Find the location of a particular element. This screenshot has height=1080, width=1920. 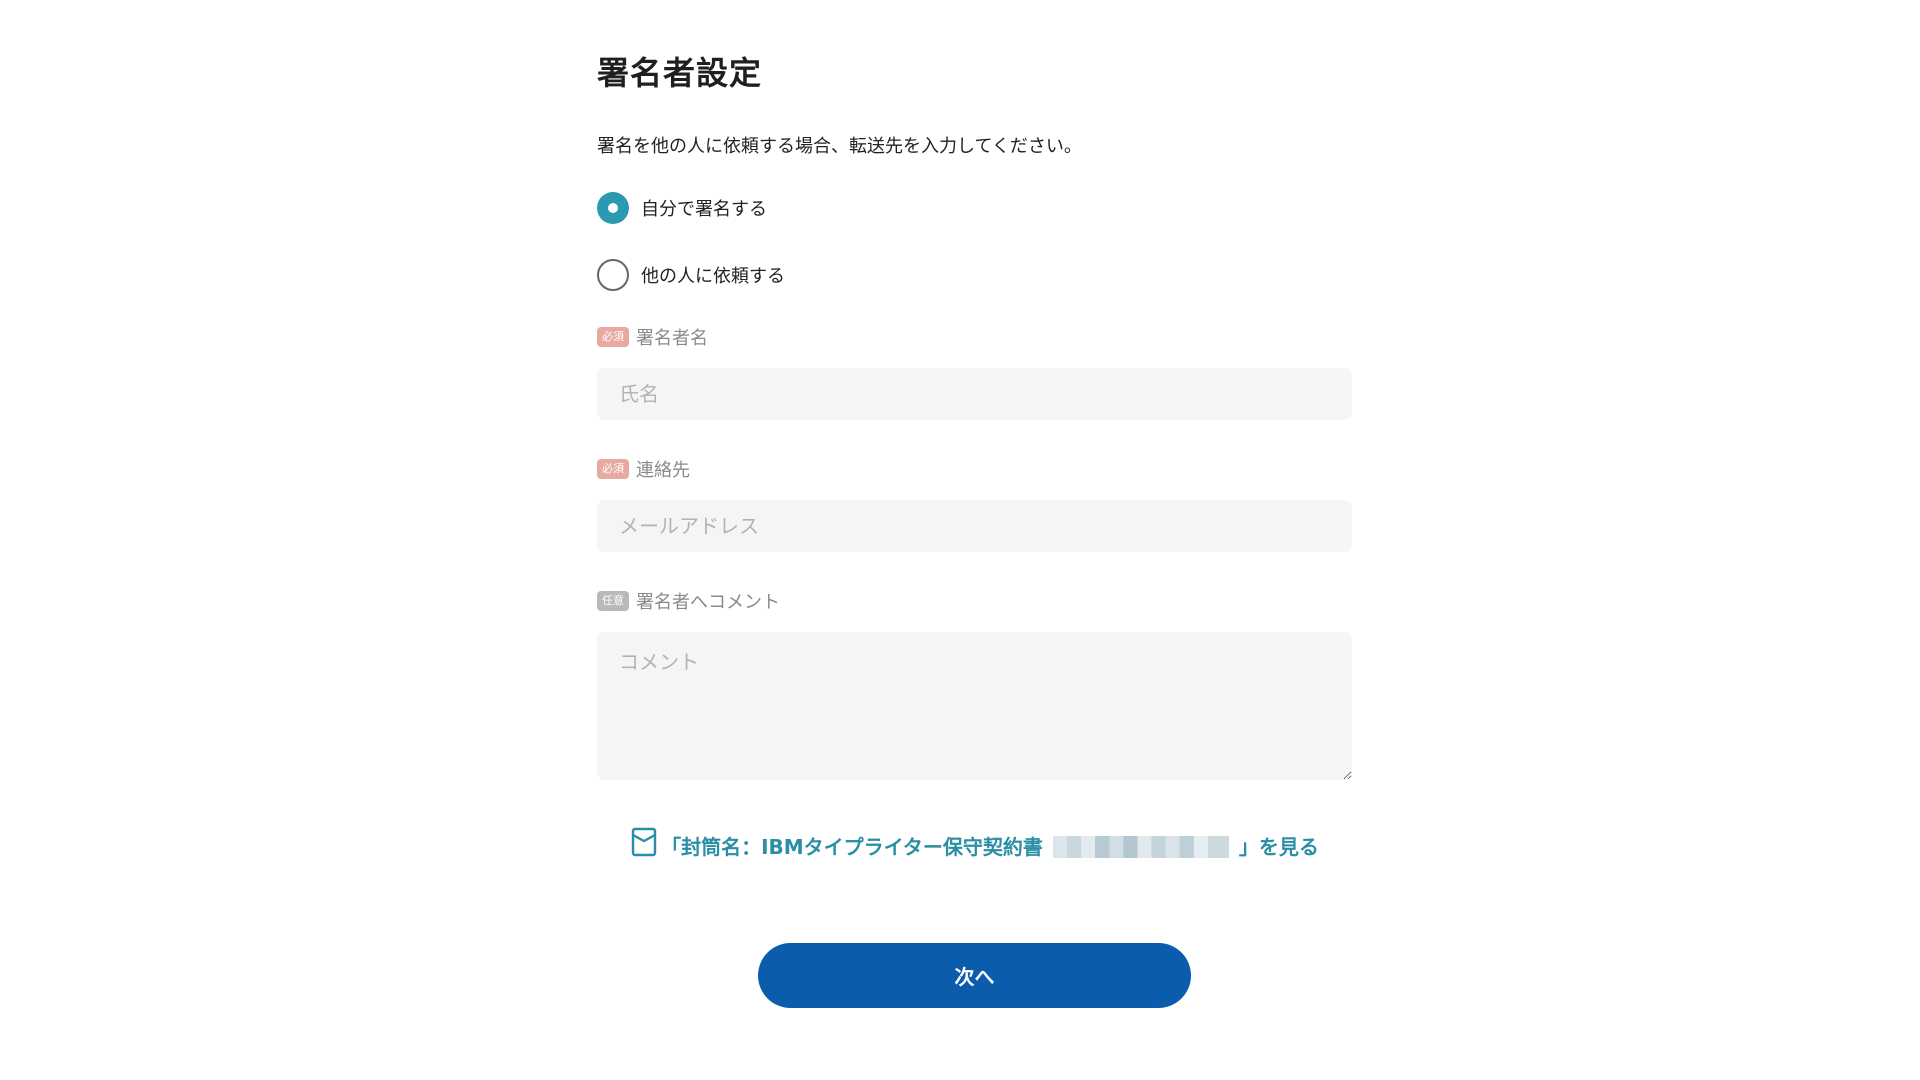

radio-option-self-sign: 自分で署名する is located at coordinates (682, 208).